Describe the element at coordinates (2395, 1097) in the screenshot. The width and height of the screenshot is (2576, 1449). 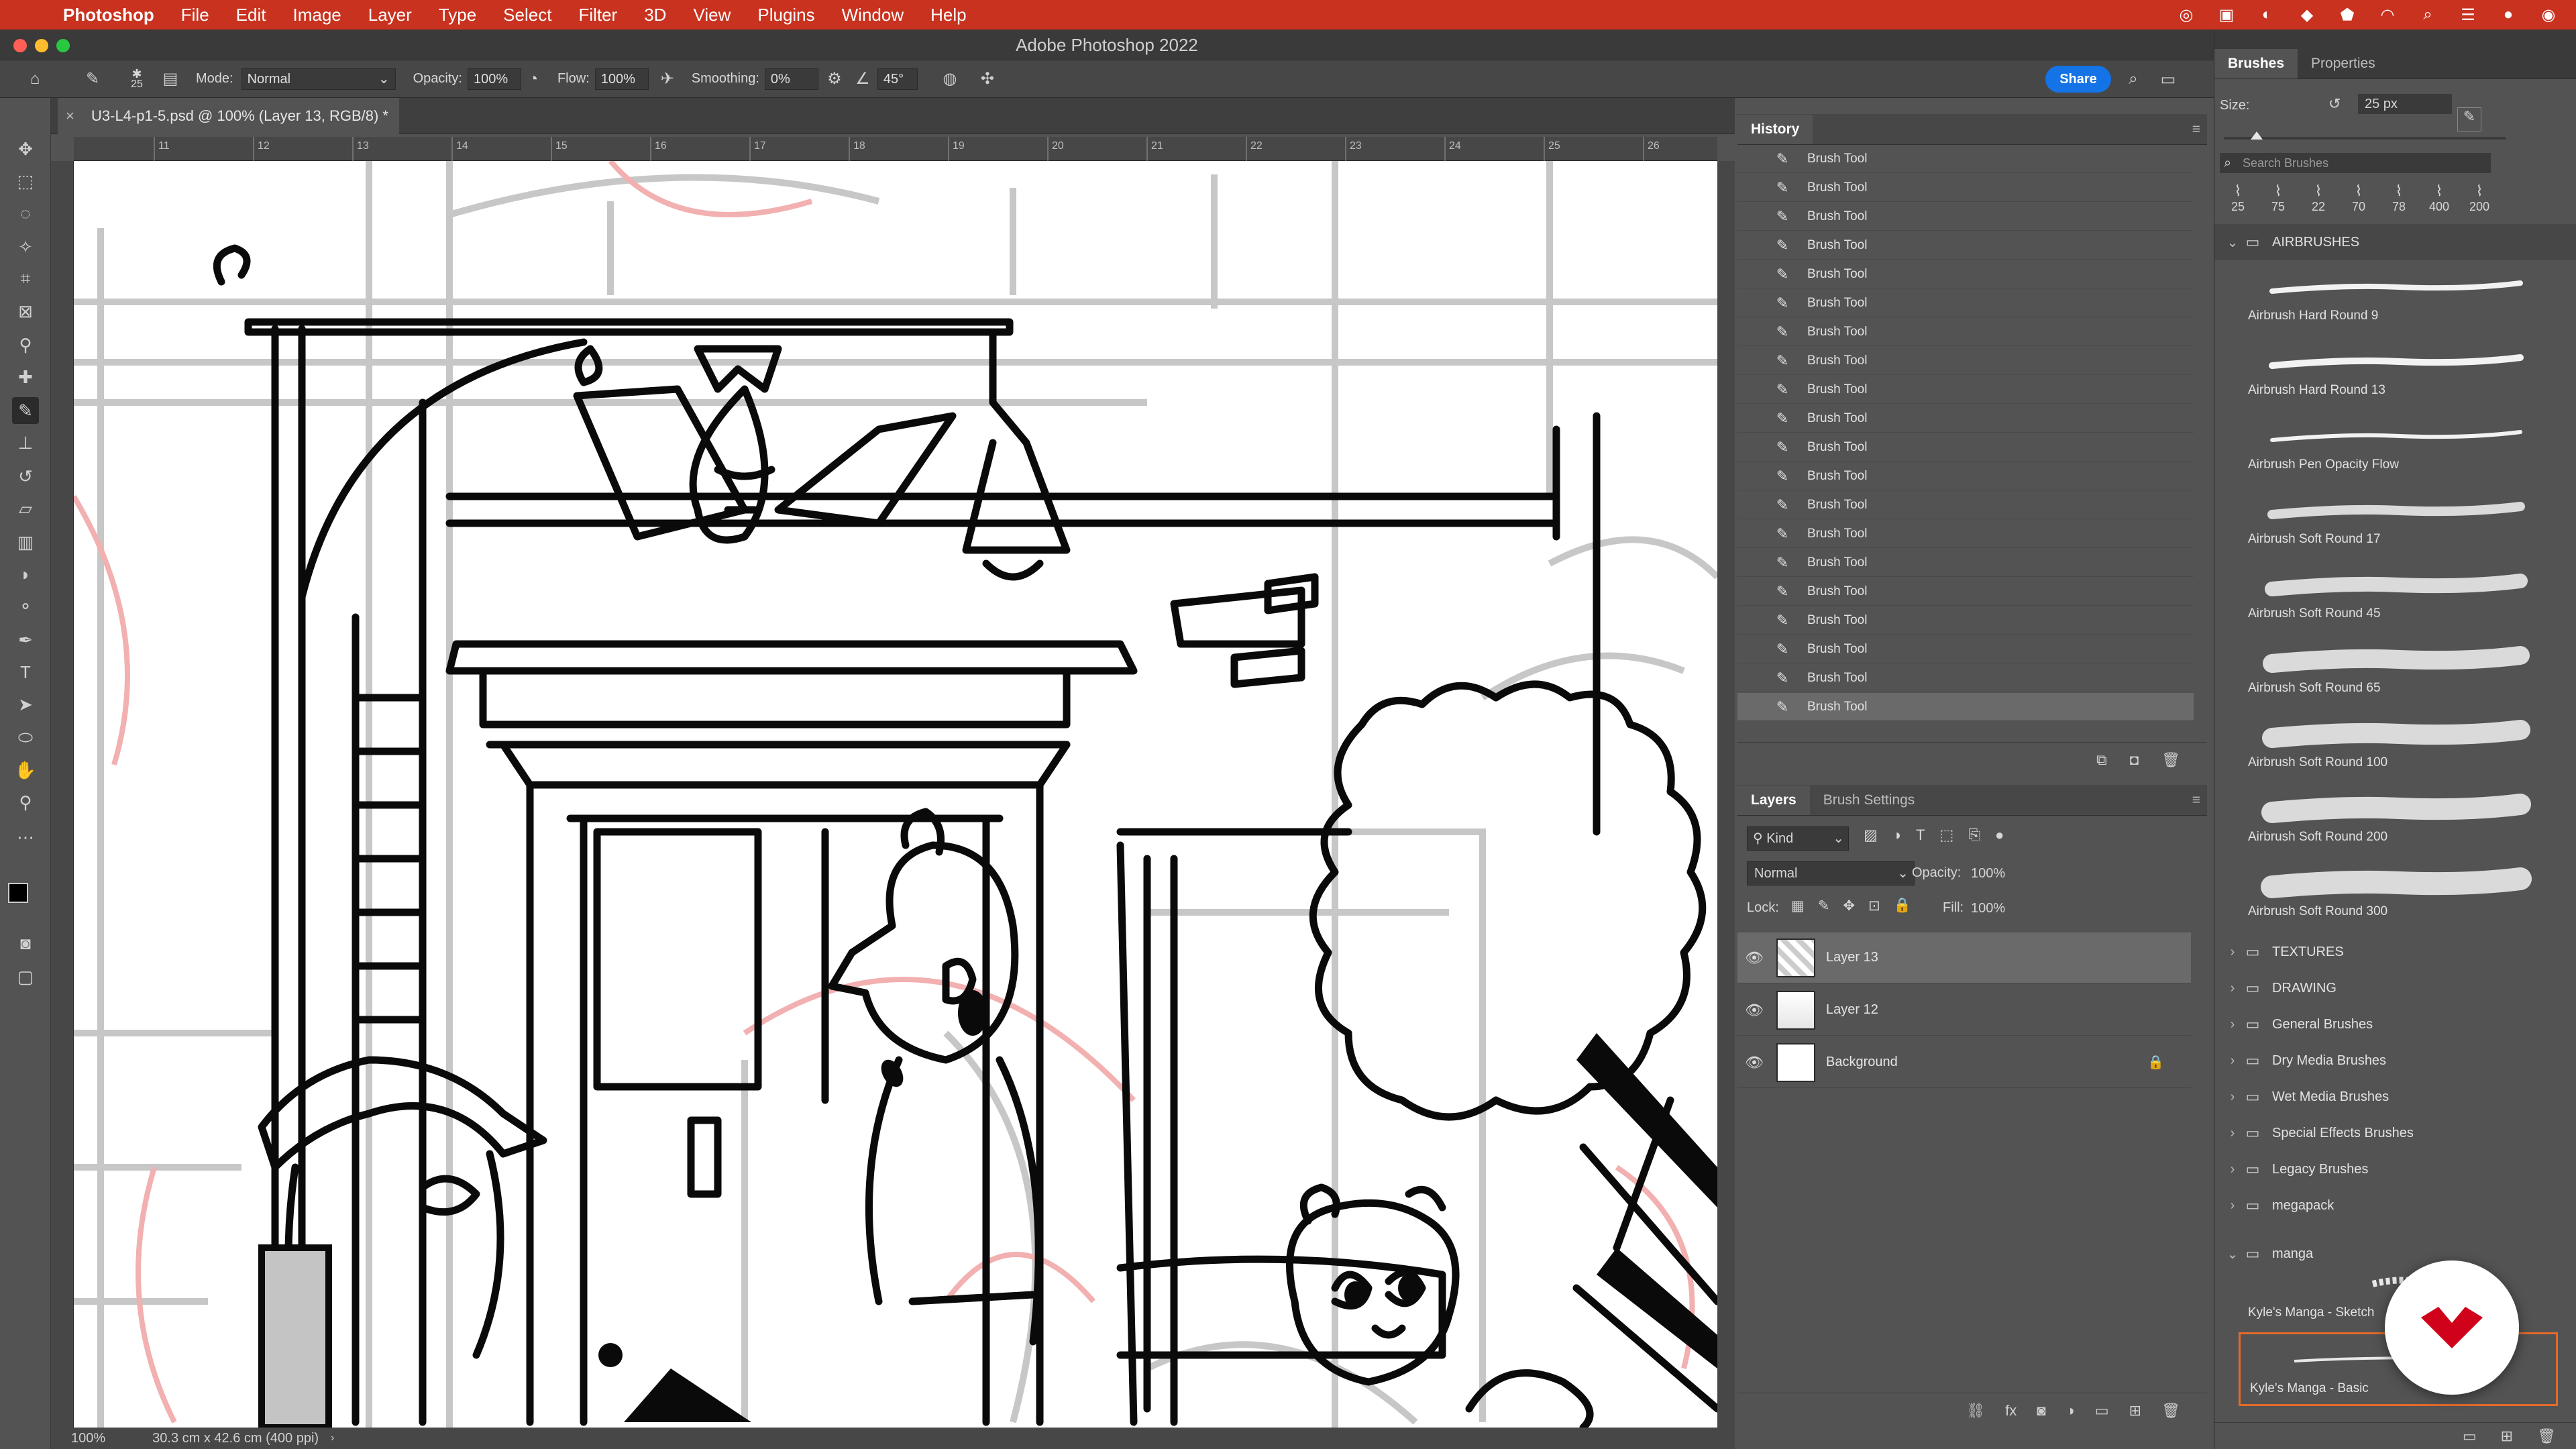
I see `brush-folder: › ▭ Wet Media Brushes` at that location.